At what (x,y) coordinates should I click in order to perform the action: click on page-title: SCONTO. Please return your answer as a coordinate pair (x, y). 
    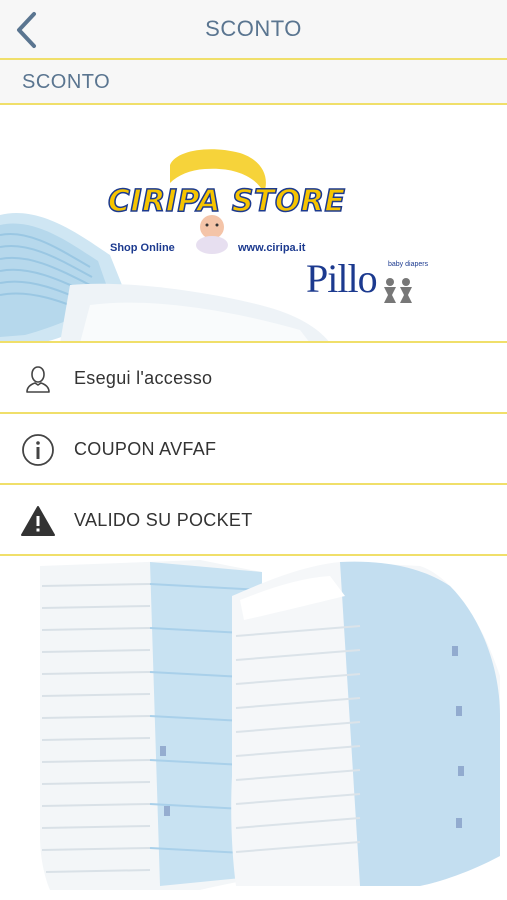
    Looking at the image, I should click on (253, 28).